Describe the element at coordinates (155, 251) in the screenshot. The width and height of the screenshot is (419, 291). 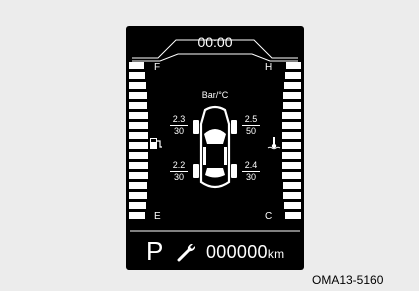
I see `gear-indicator: P` at that location.